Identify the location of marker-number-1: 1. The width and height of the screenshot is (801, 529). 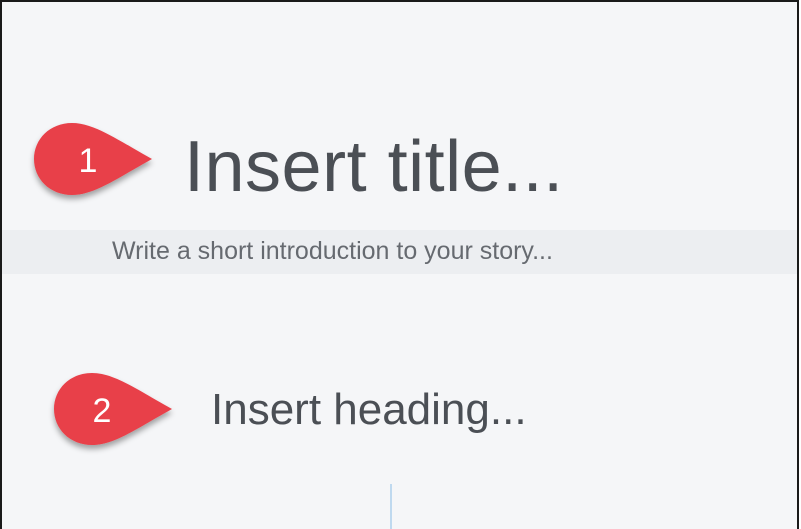
(88, 161).